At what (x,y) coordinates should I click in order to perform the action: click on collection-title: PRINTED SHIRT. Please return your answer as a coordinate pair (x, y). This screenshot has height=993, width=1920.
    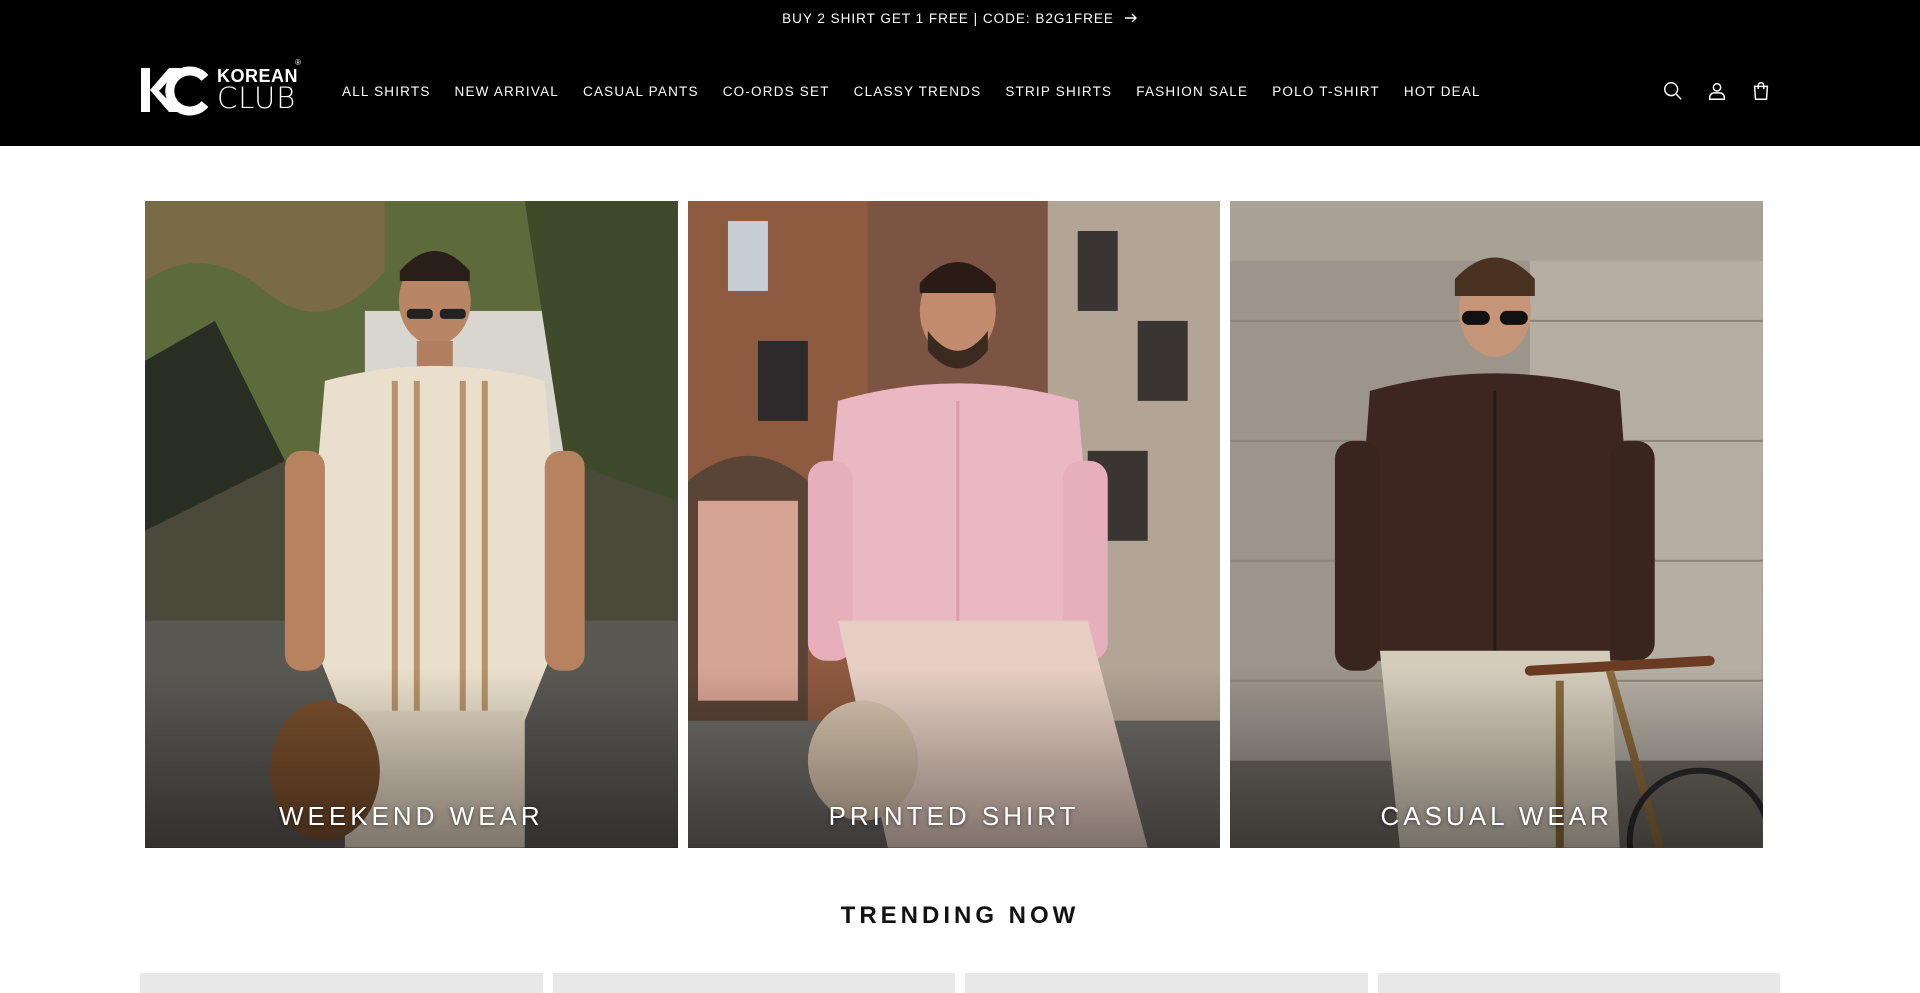
    Looking at the image, I should click on (954, 816).